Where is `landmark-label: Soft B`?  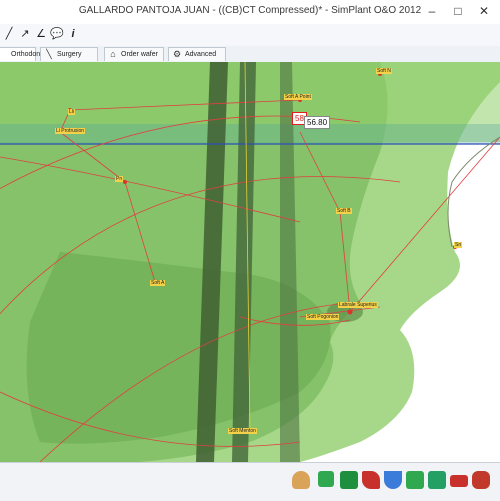
landmark-label: Soft B is located at coordinates (344, 211).